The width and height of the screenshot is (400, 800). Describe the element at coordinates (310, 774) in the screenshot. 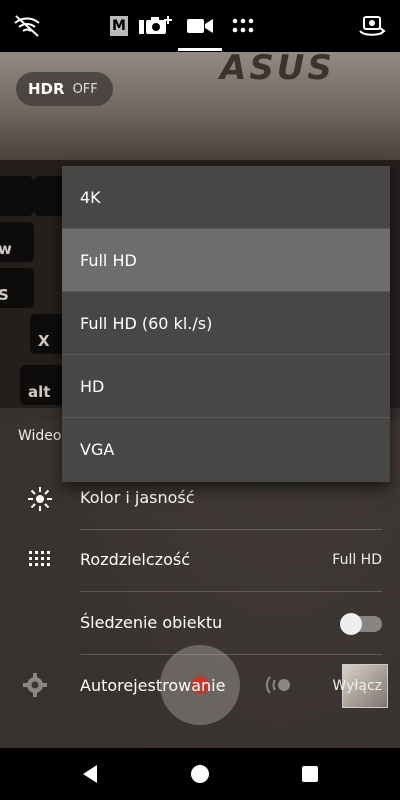

I see `recents-icon` at that location.